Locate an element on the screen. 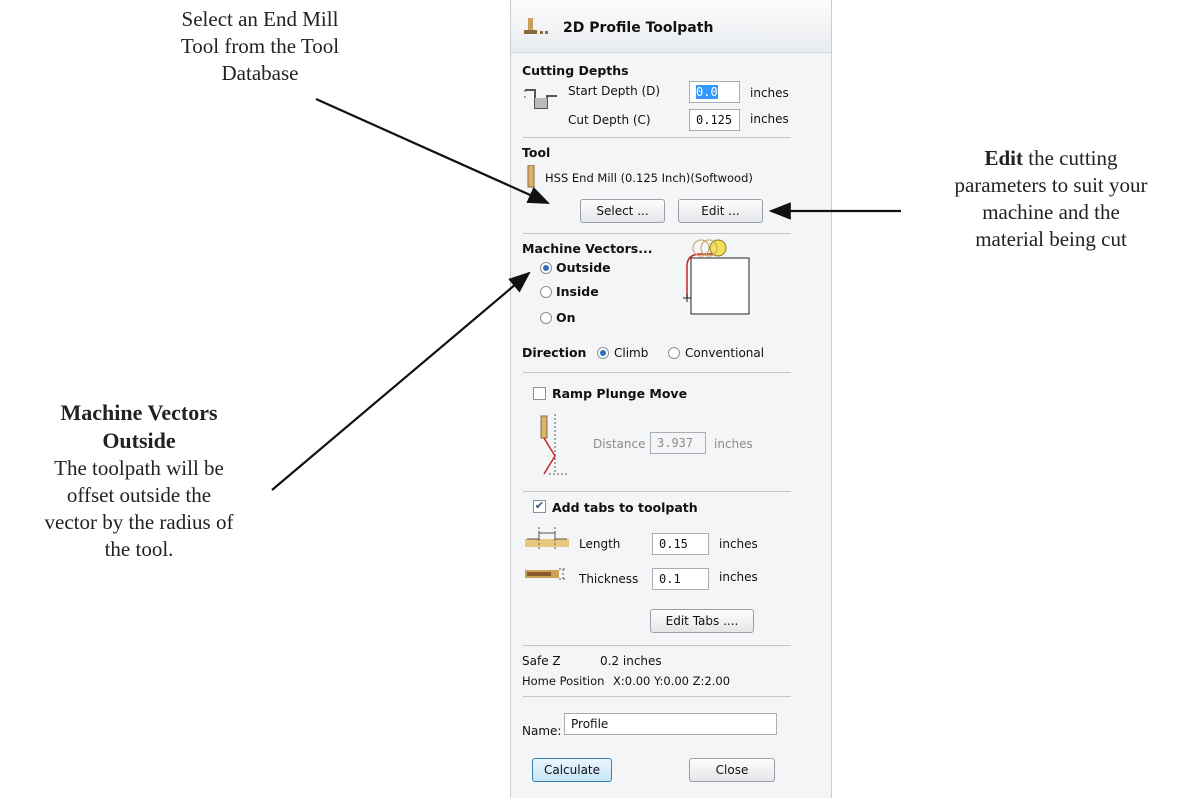 The image size is (1195, 798). arrow-to-outside-radio is located at coordinates (401, 381).